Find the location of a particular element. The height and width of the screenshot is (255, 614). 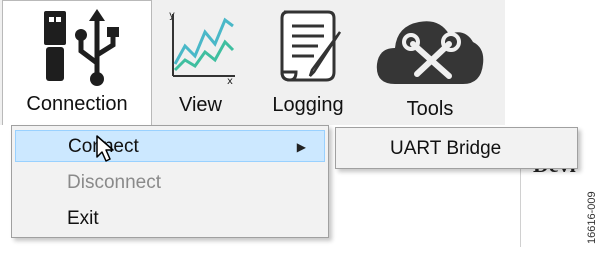

logging-button: Logging is located at coordinates (308, 62).